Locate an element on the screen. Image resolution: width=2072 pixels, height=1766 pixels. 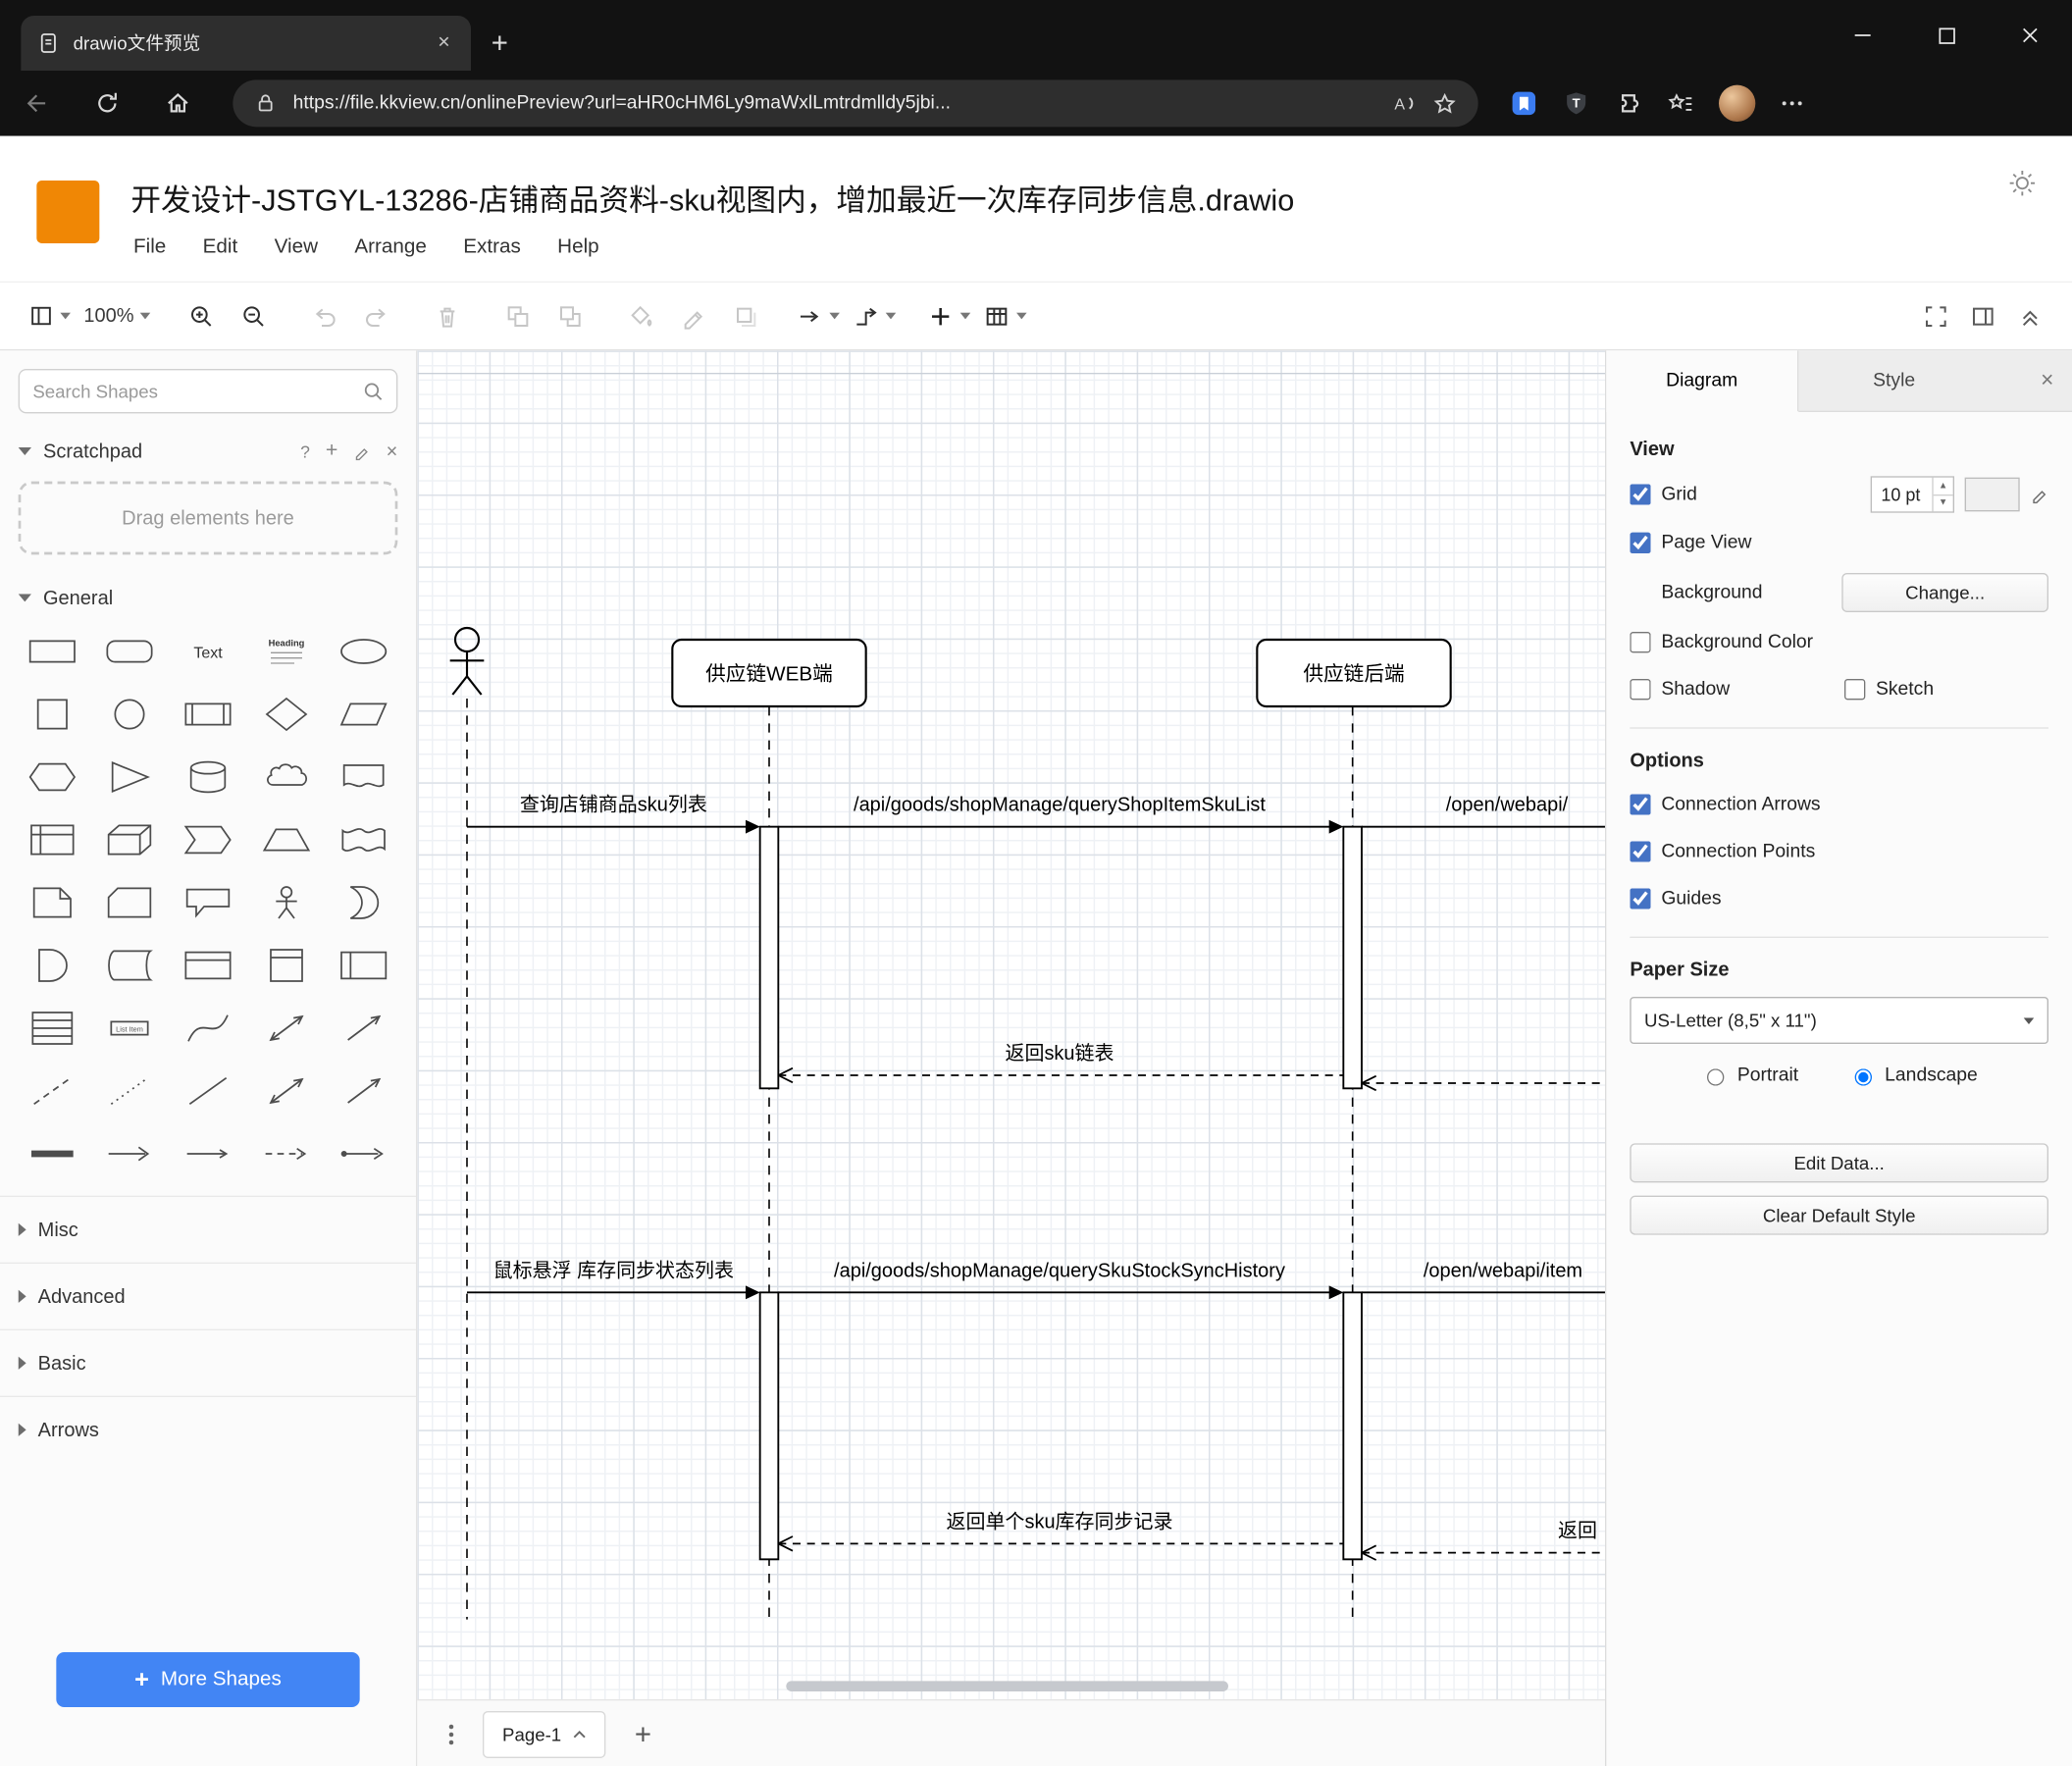
fill-color-button is located at coordinates (641, 315).